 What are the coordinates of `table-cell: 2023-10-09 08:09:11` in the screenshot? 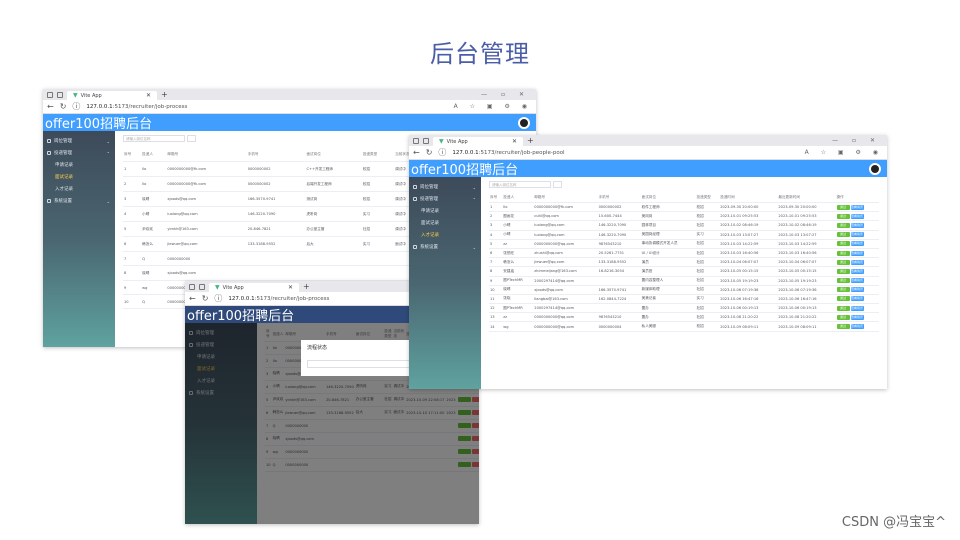 It's located at (806, 326).